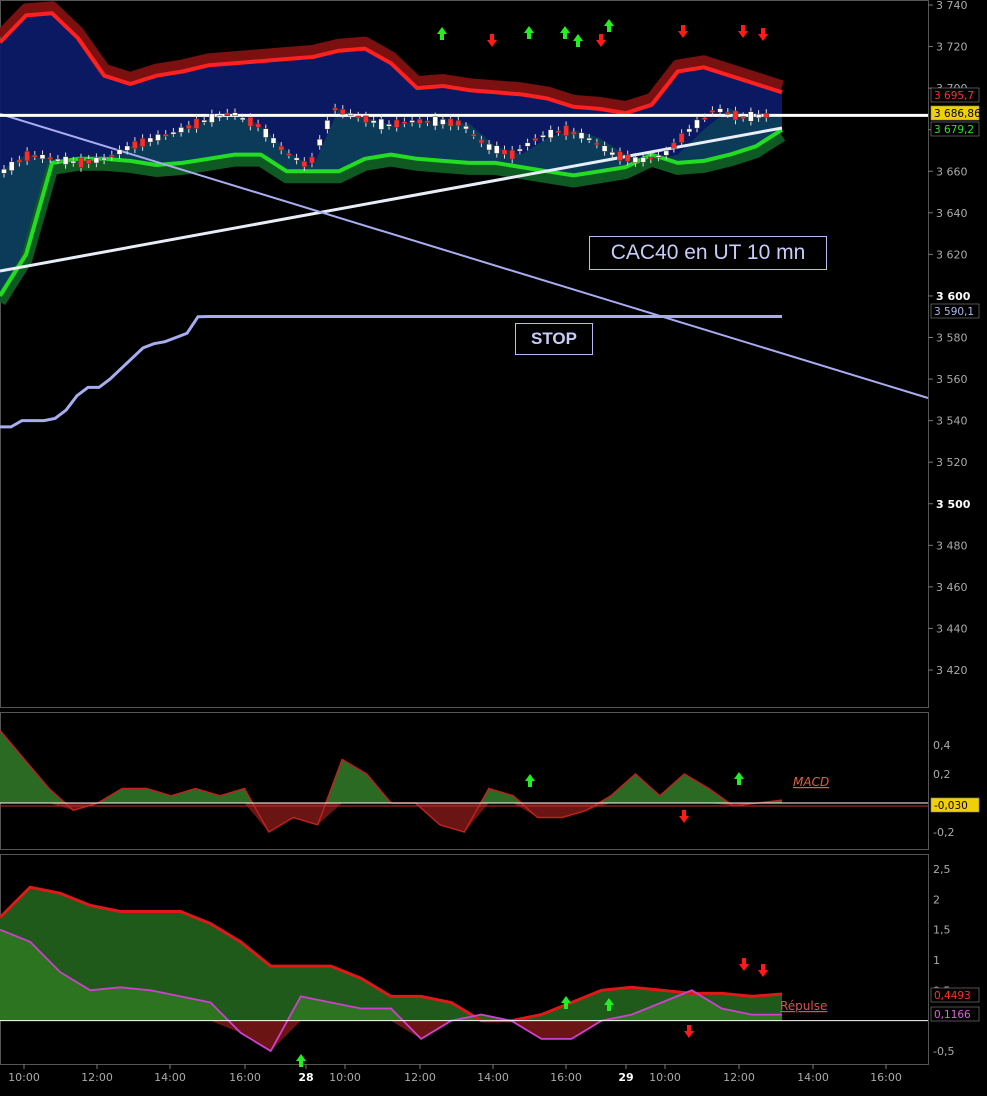  I want to click on price-tick-label: 3 720, so click(952, 47).